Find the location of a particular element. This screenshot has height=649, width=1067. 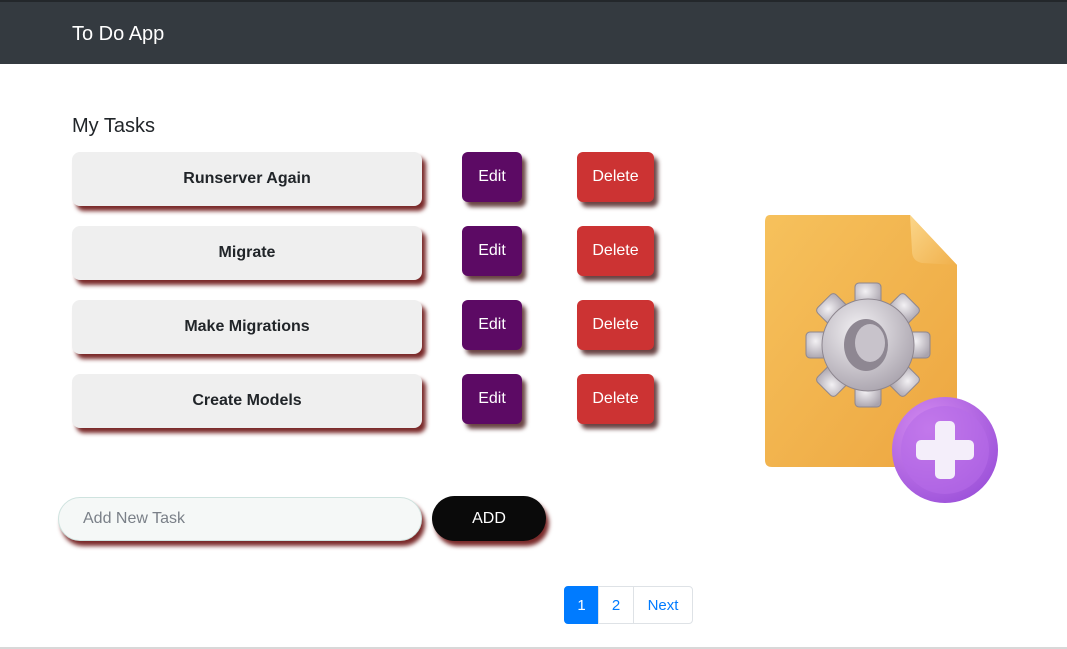

pagination: 1 2 Next is located at coordinates (628, 605).